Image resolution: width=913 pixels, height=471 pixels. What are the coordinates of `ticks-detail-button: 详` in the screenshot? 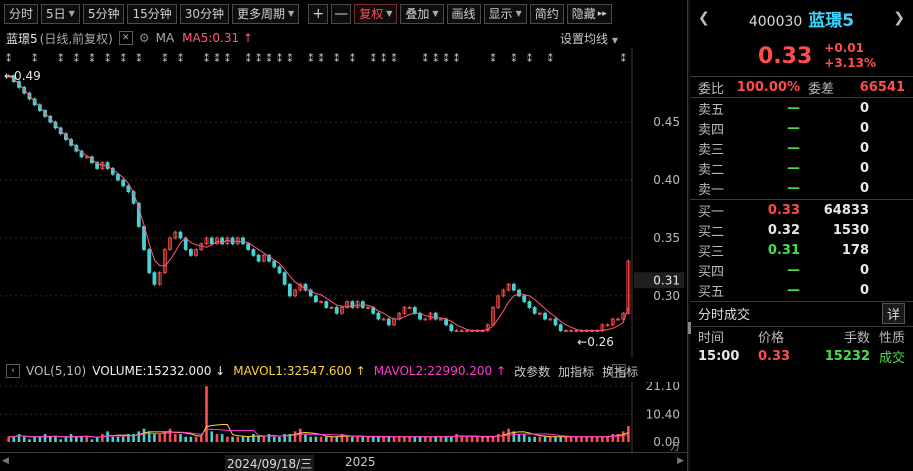 It's located at (893, 314).